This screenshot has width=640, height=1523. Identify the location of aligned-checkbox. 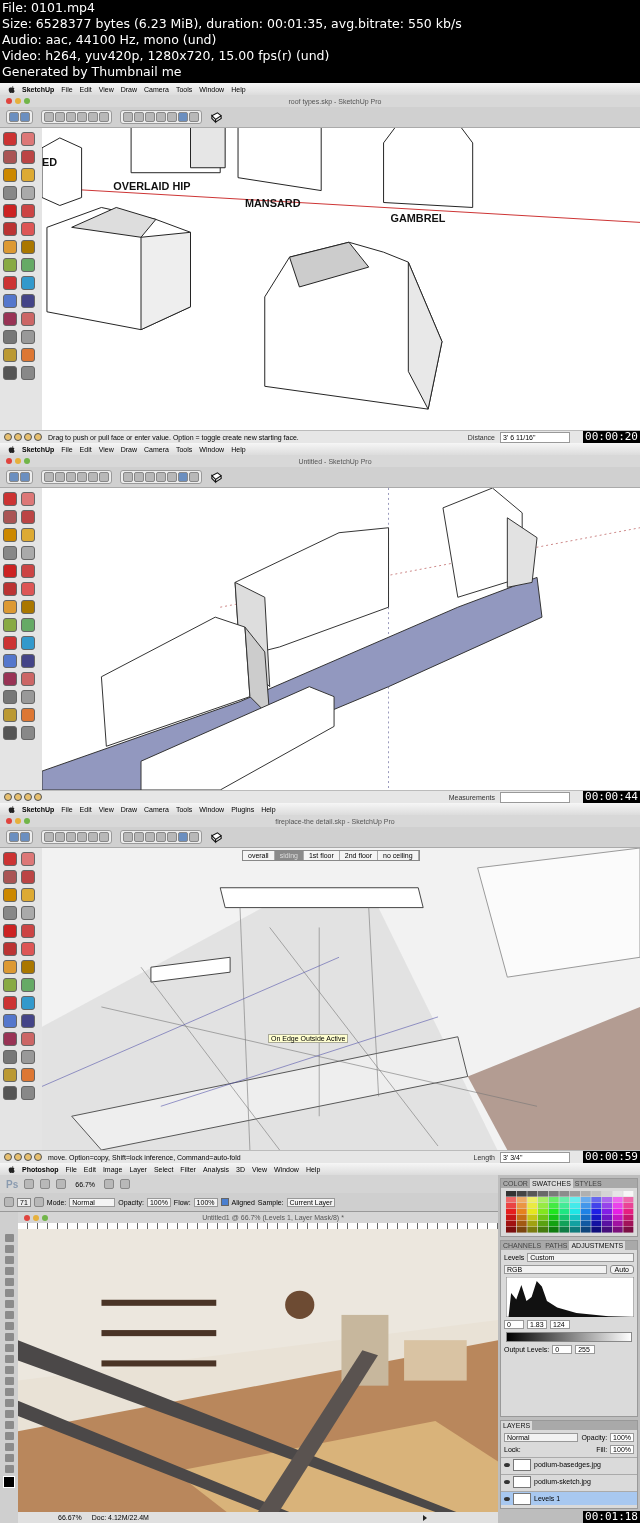
(224, 1202).